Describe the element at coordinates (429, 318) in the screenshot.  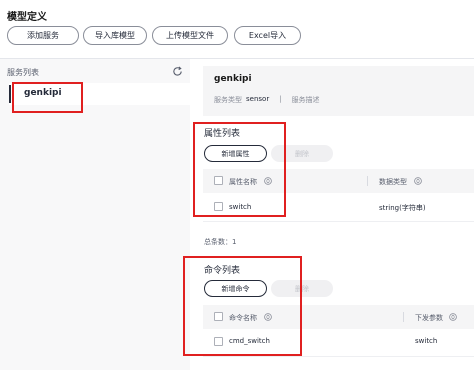
I see `params-column-header: 下发参数` at that location.